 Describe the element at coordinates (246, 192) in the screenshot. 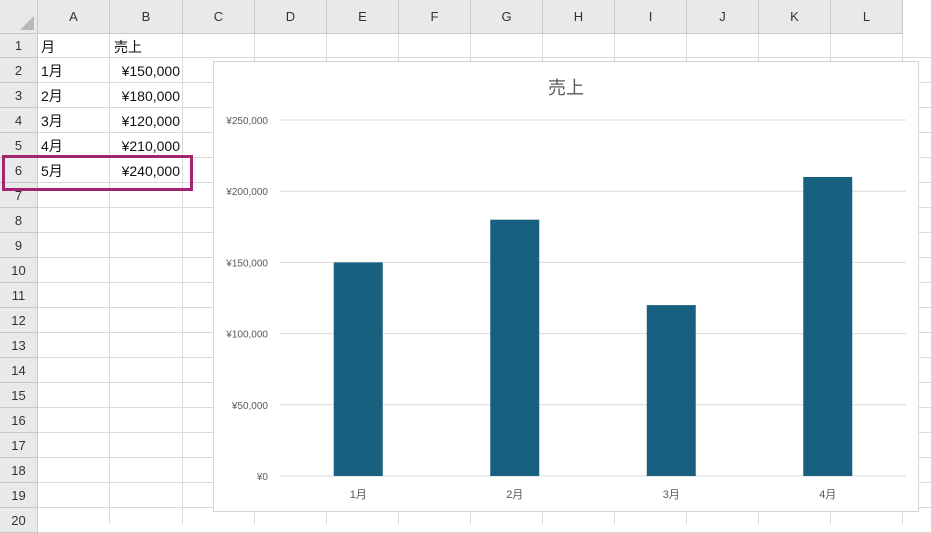

I see `y-tick-label: ¥200,000` at that location.